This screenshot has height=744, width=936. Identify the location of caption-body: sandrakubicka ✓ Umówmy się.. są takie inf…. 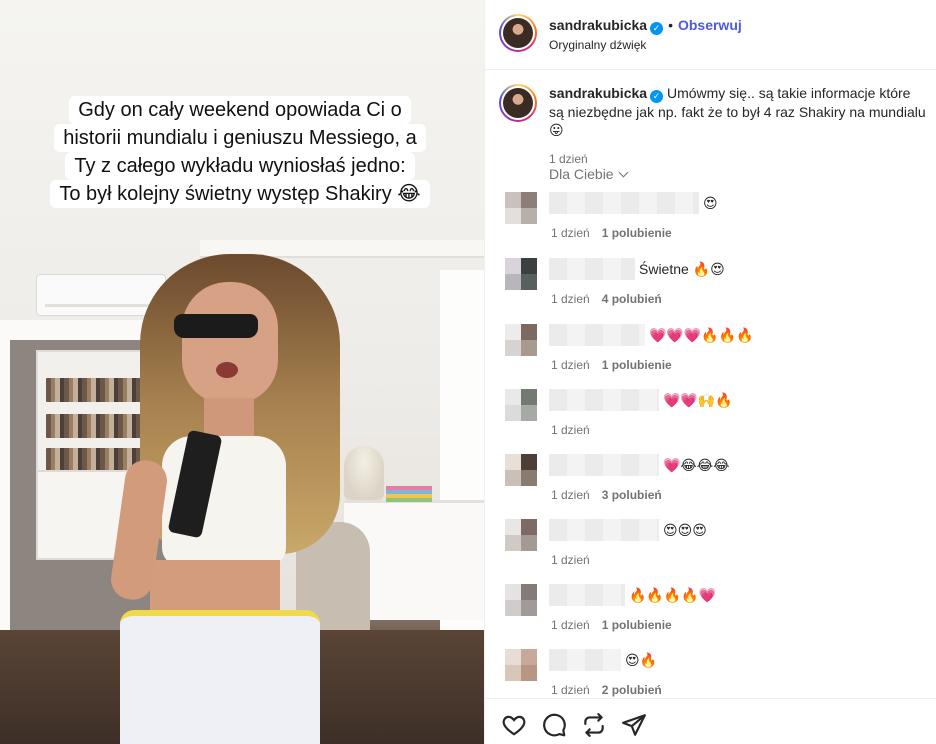
(739, 126).